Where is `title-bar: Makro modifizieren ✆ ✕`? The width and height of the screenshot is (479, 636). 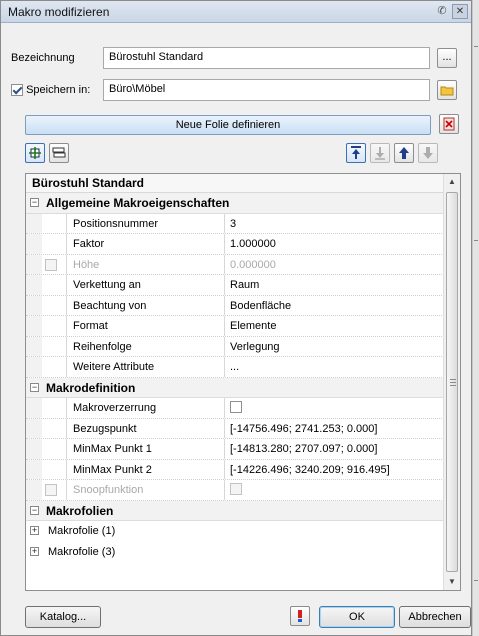
title-bar: Makro modifizieren ✆ ✕ is located at coordinates (236, 12).